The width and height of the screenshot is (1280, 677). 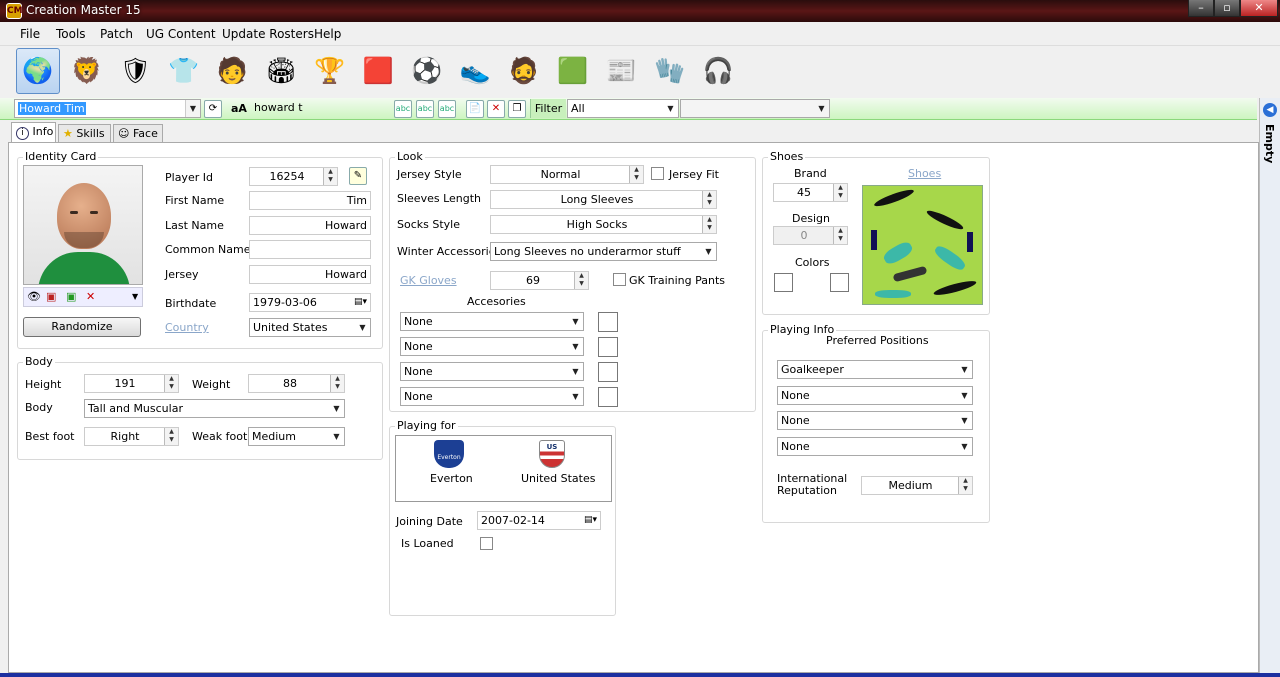 What do you see at coordinates (567, 174) in the screenshot?
I see `jersey-style-field: Normal ▲ ▼` at bounding box center [567, 174].